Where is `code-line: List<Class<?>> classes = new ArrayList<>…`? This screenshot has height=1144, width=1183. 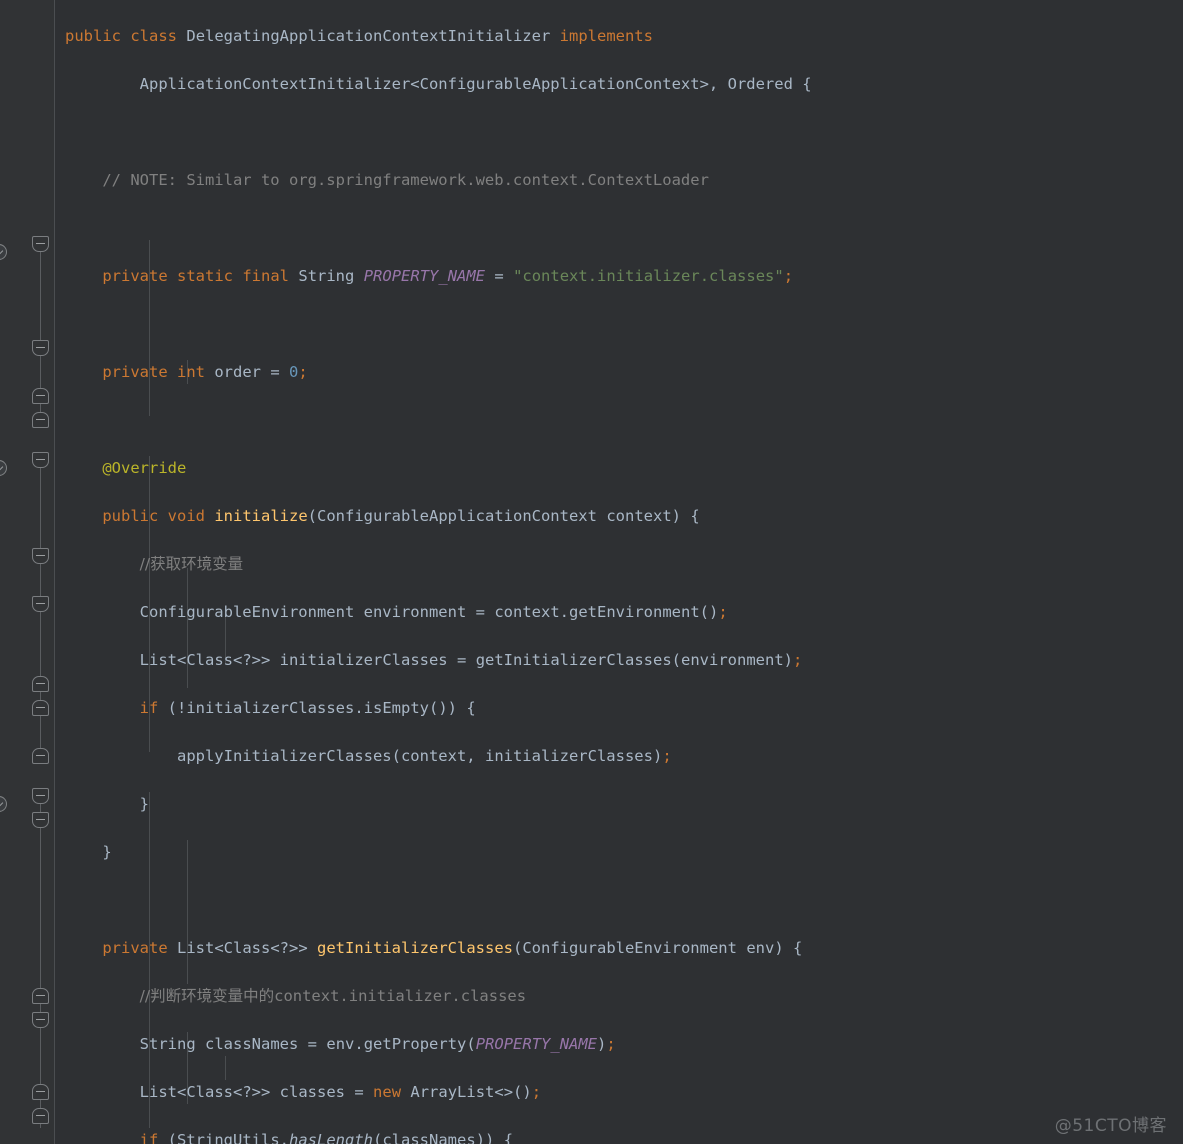 code-line: List<Class<?>> classes = new ArrayList<>… is located at coordinates (619, 1092).